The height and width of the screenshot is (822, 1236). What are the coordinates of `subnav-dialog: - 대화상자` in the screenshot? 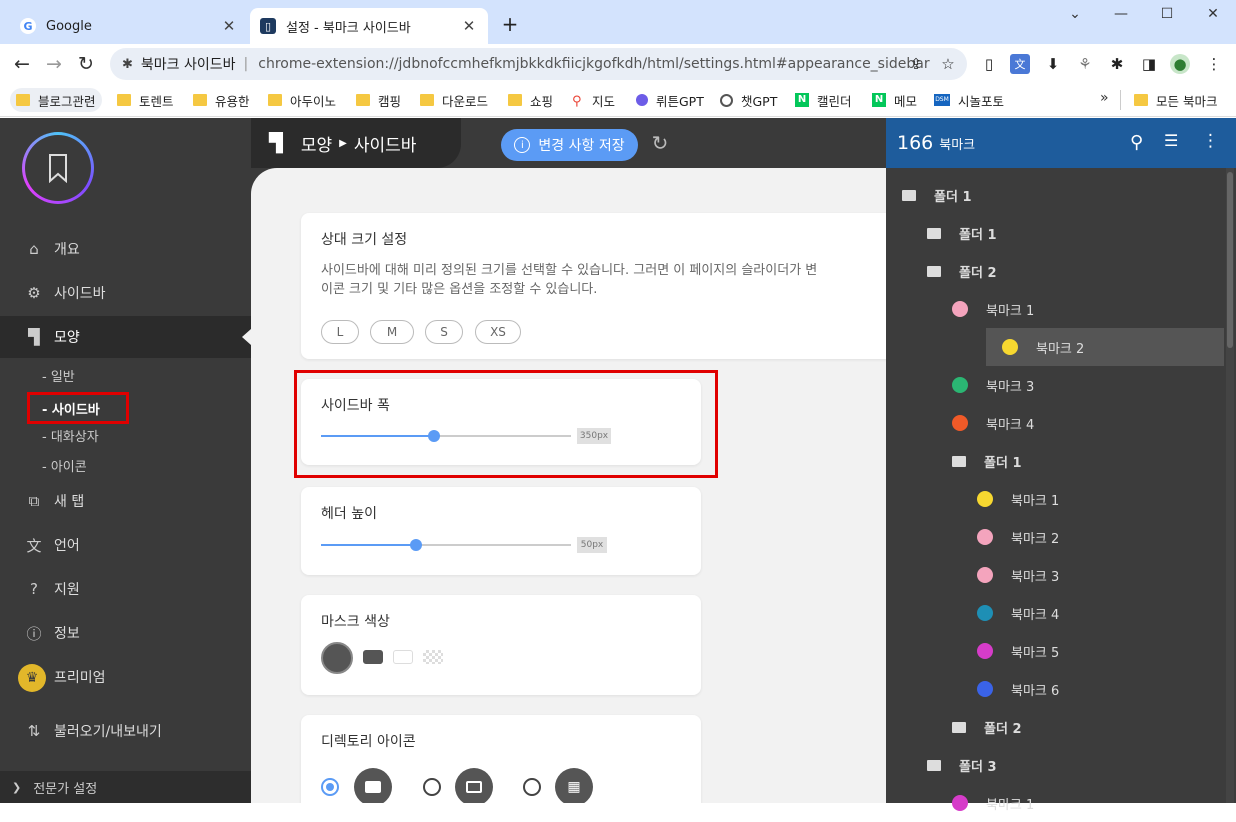 It's located at (70, 435).